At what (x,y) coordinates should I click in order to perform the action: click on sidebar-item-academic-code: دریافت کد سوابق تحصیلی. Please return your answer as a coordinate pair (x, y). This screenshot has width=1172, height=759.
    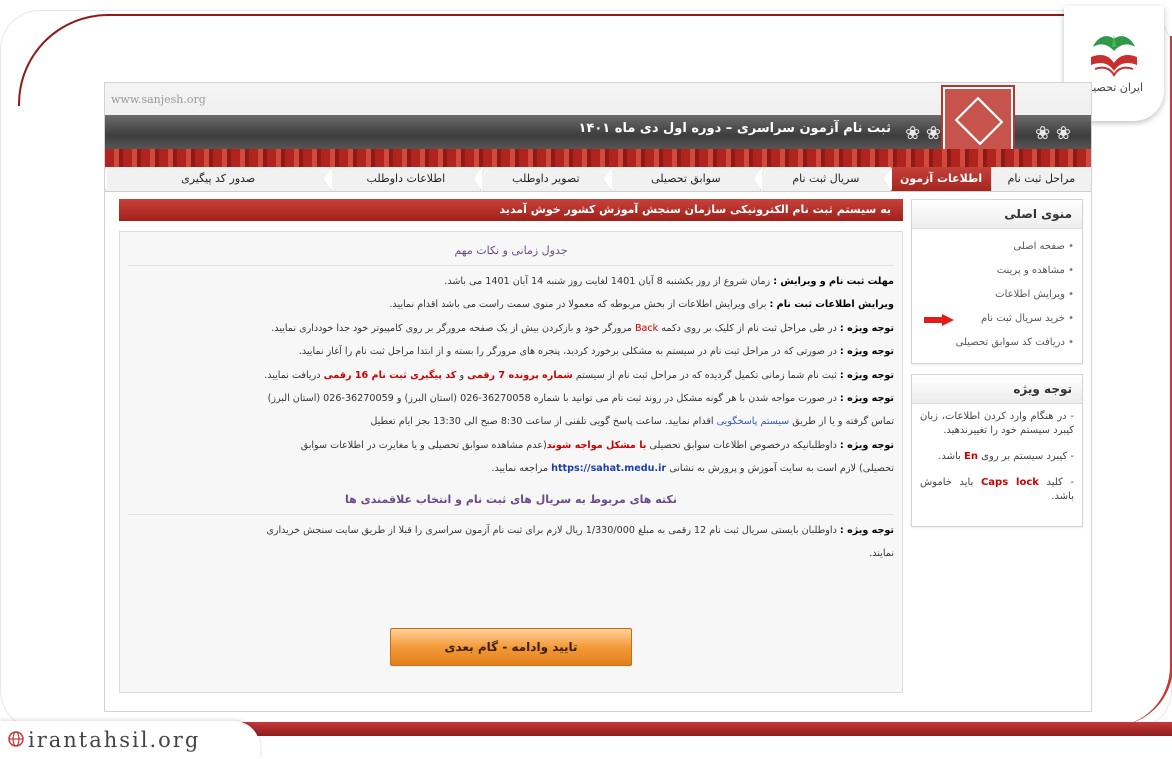
    Looking at the image, I should click on (997, 343).